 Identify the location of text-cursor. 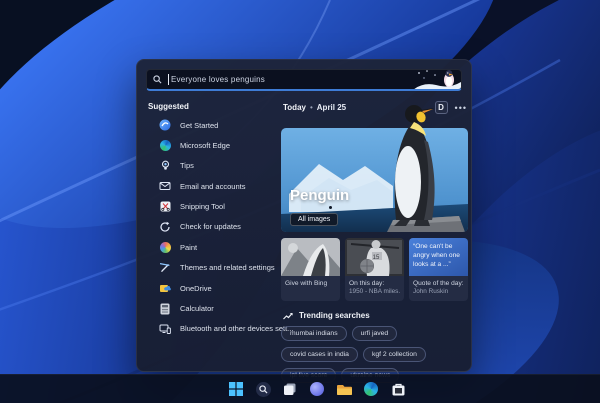
(168, 79).